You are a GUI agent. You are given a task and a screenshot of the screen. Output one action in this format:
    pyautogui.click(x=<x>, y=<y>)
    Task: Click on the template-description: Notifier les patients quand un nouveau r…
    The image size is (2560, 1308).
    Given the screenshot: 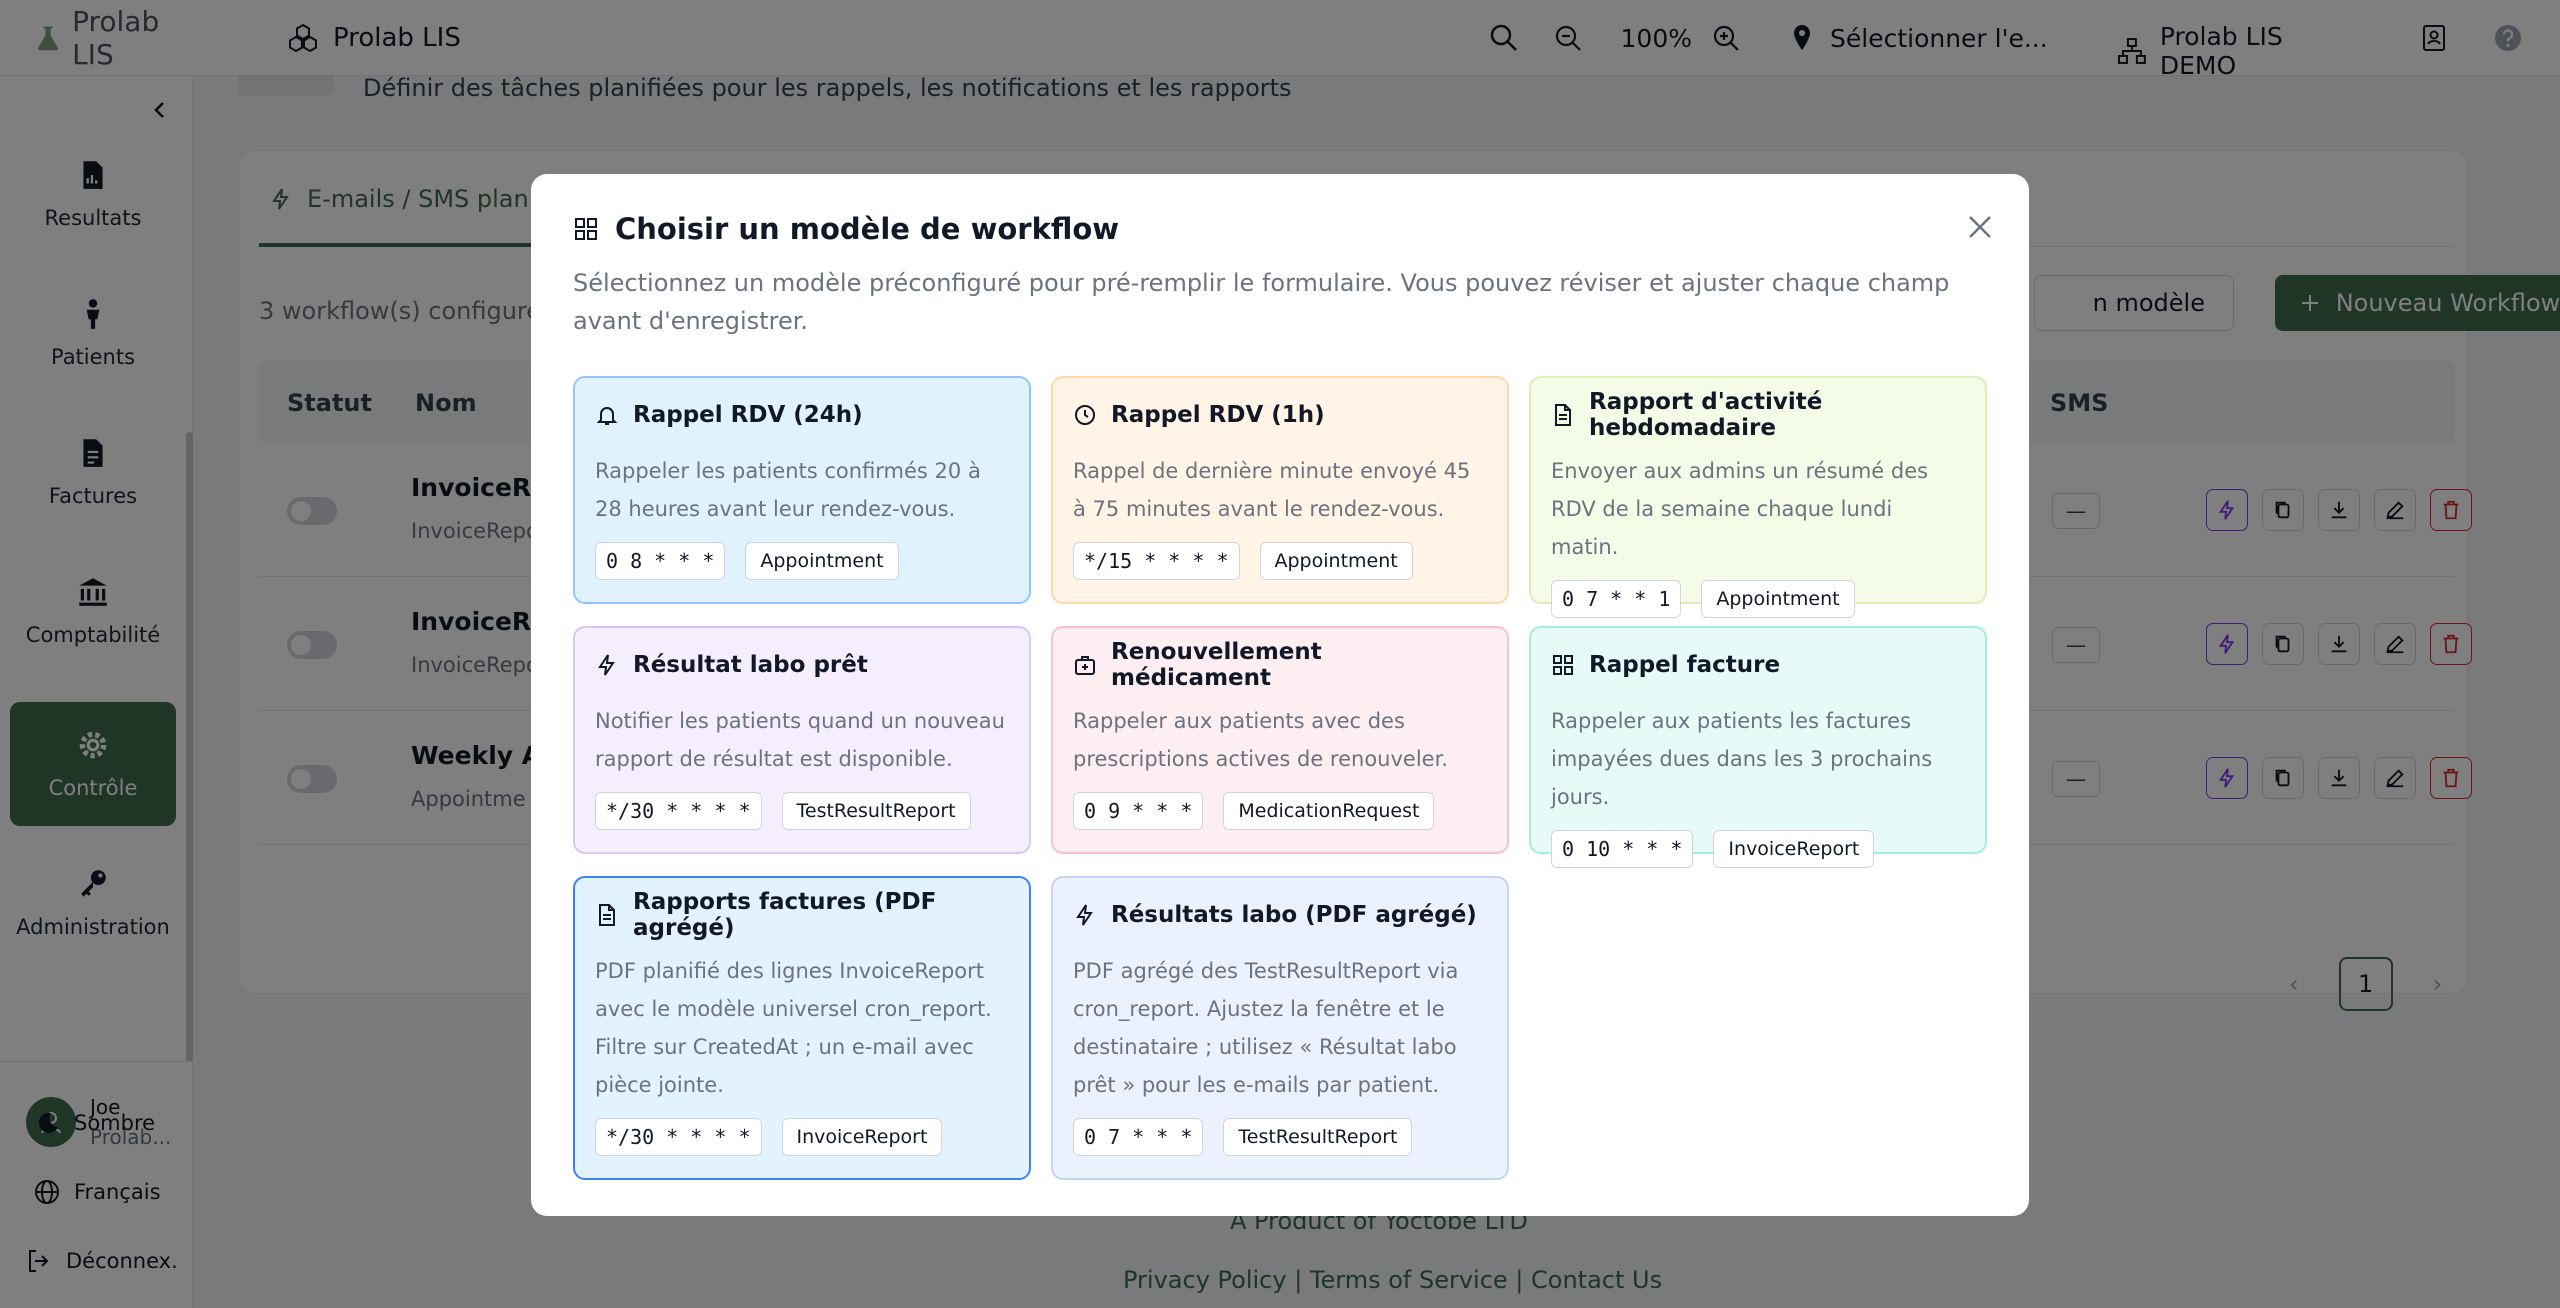 What is the action you would take?
    pyautogui.click(x=800, y=740)
    